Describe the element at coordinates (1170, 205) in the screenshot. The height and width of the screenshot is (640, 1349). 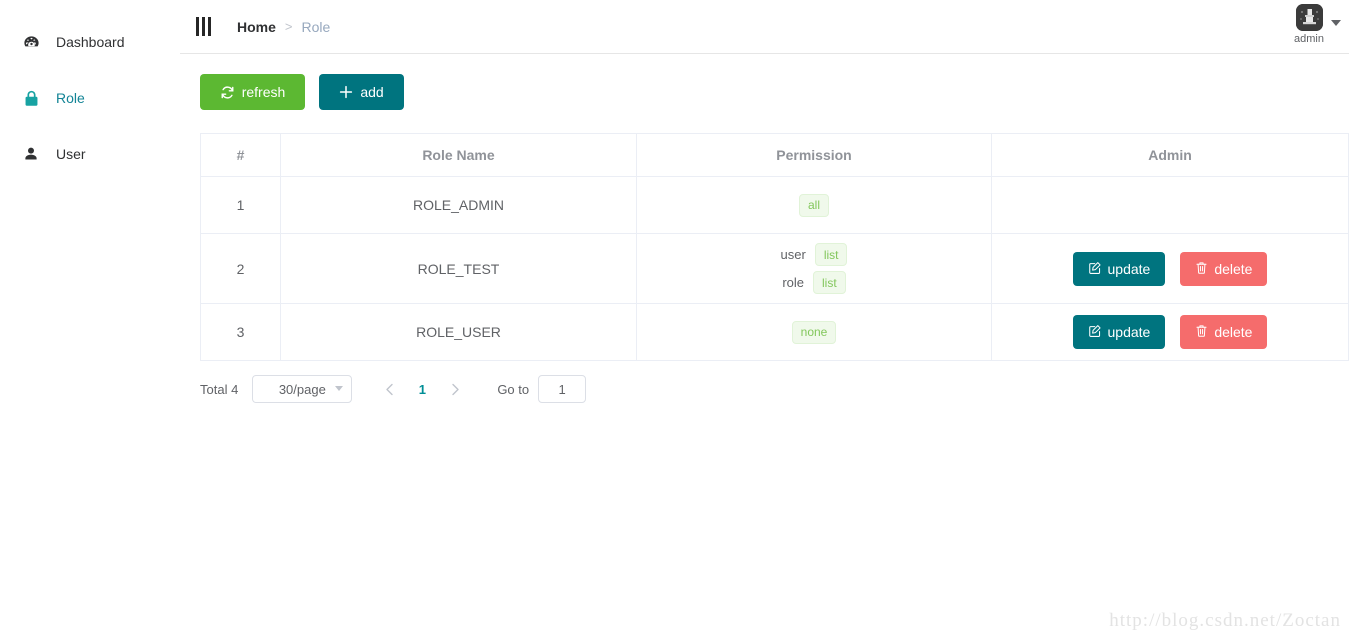
I see `cell-admin-actions` at that location.